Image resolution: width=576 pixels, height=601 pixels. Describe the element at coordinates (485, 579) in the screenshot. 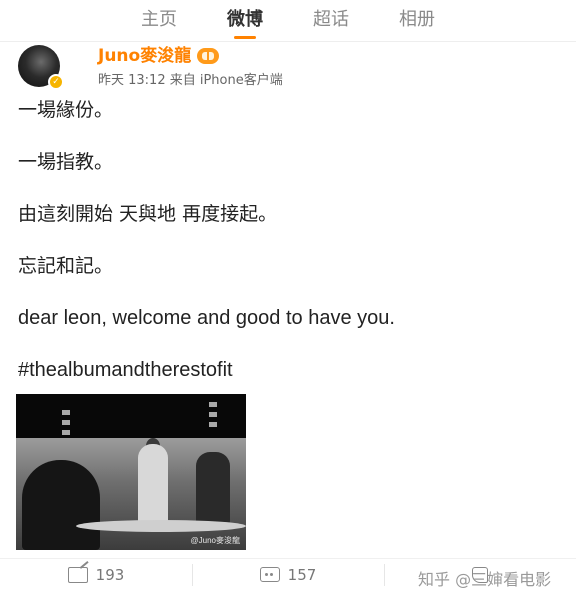

I see `zhihu-watermark: 知乎 @三婶看电影` at that location.